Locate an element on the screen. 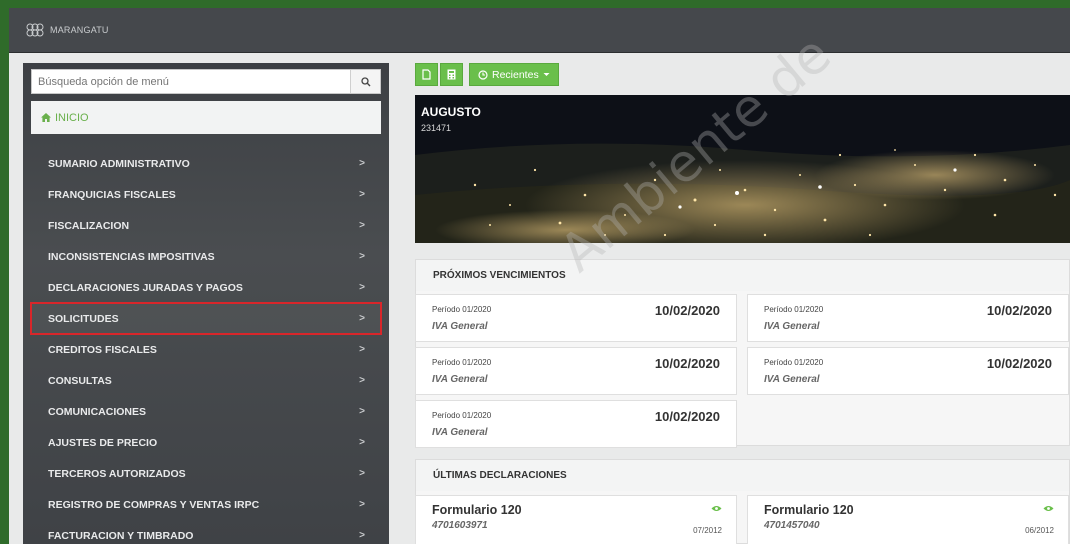  sidebar-item-terceros-autorizados: TERCEROS AUTORIZADOS > is located at coordinates (206, 473).